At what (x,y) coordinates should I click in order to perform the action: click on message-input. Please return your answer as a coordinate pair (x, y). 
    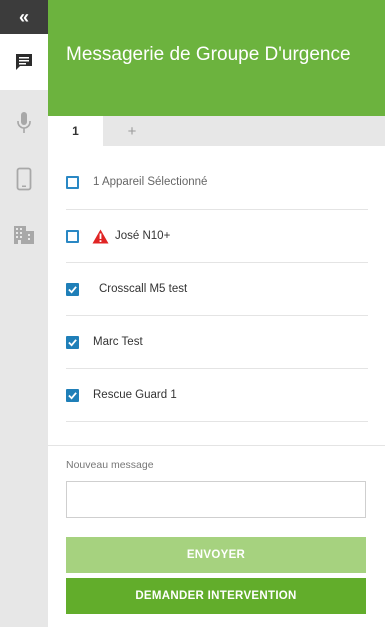
    Looking at the image, I should click on (216, 499).